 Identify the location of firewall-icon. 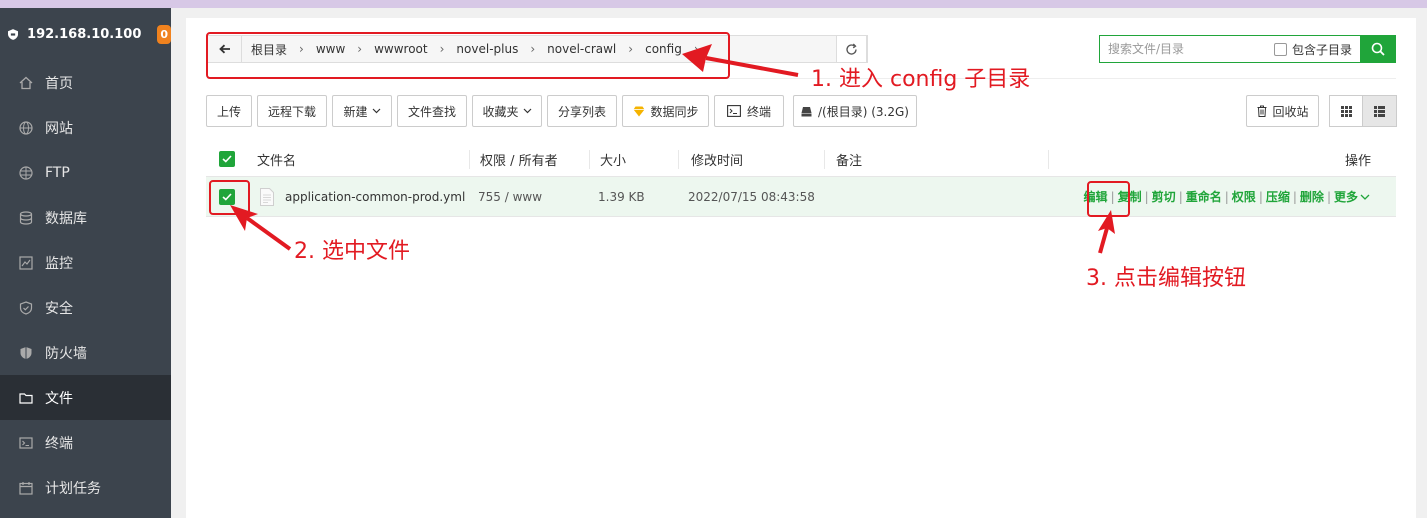
(26, 353).